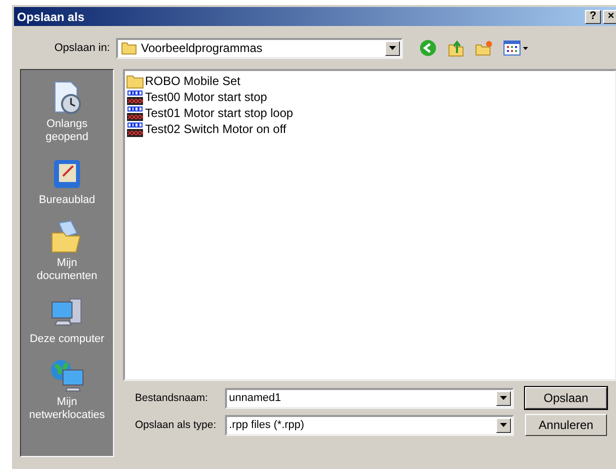 This screenshot has width=616, height=472. I want to click on place-item: Mijn netwerklocaties, so click(67, 390).